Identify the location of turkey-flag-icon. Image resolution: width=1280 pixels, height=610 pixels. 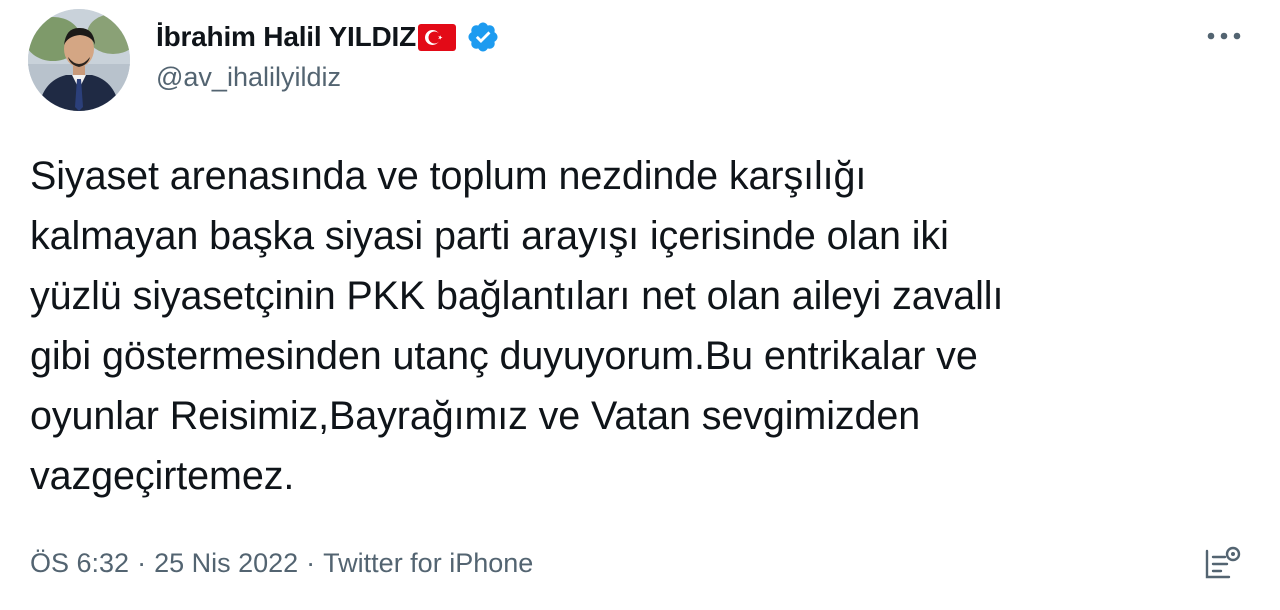
(436, 37).